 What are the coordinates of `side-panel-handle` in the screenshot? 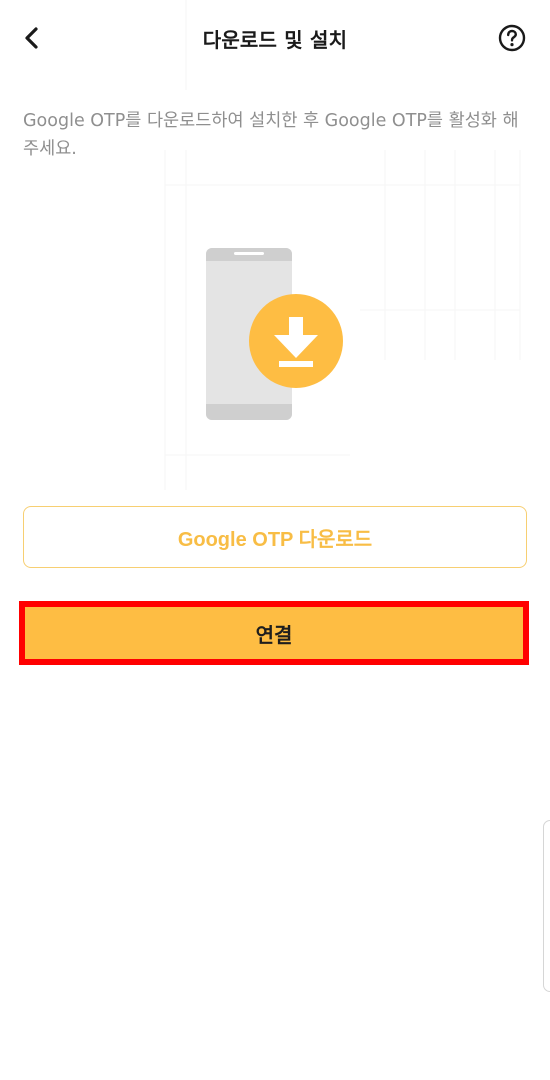 It's located at (546, 906).